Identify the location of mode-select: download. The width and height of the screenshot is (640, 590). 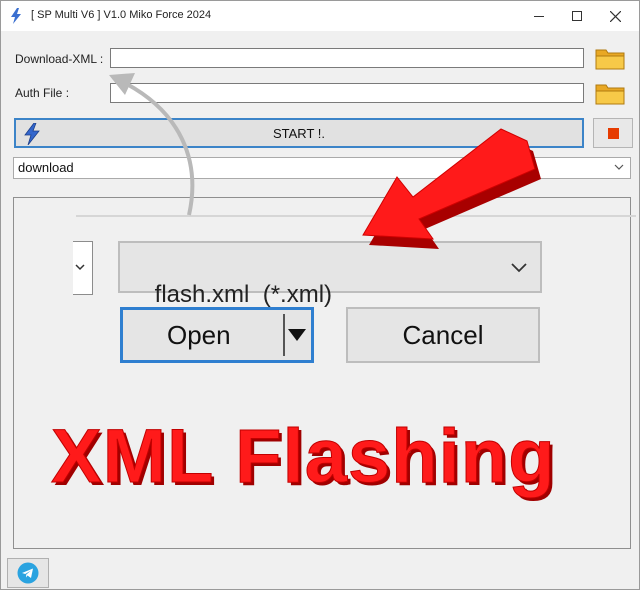
(322, 168).